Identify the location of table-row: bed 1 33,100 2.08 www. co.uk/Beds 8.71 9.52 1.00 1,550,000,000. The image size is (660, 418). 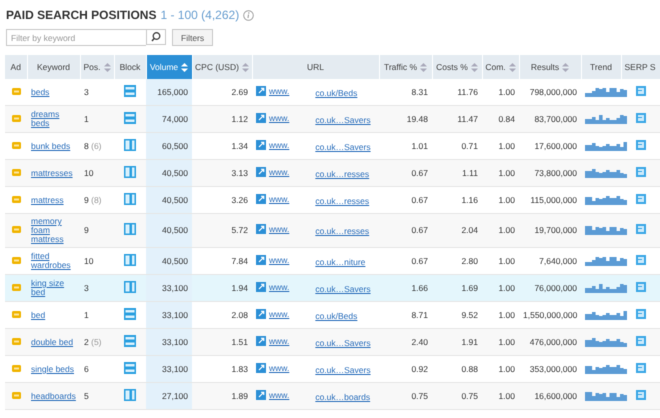
(332, 314).